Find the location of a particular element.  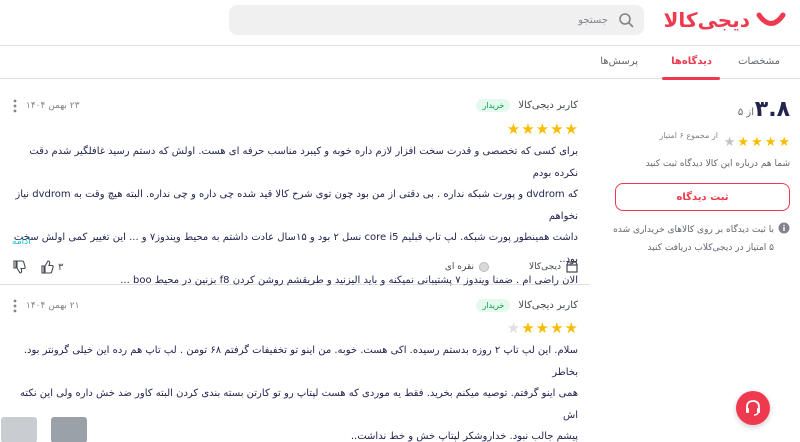

search-icon is located at coordinates (626, 20).